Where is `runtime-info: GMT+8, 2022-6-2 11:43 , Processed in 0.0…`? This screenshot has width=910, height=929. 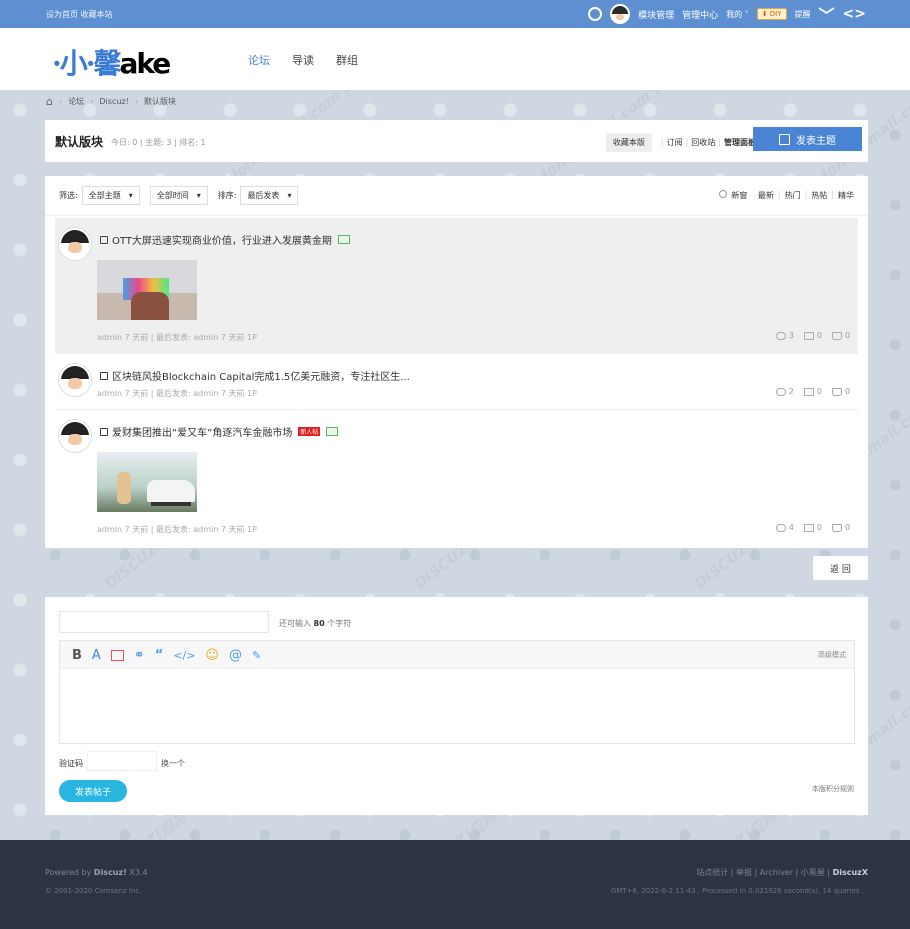
runtime-info: GMT+8, 2022-6-2 11:43 , Processed in 0.0… is located at coordinates (737, 891).